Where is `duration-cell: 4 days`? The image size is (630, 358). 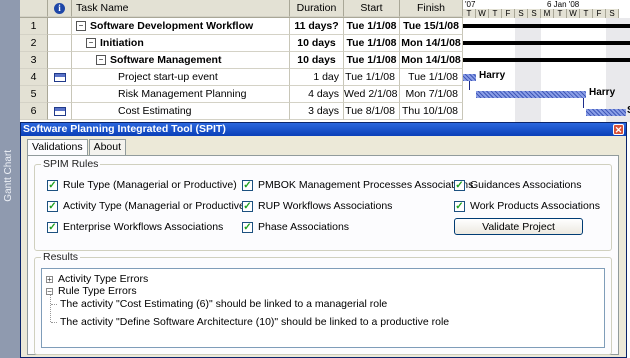
duration-cell: 4 days is located at coordinates (317, 94).